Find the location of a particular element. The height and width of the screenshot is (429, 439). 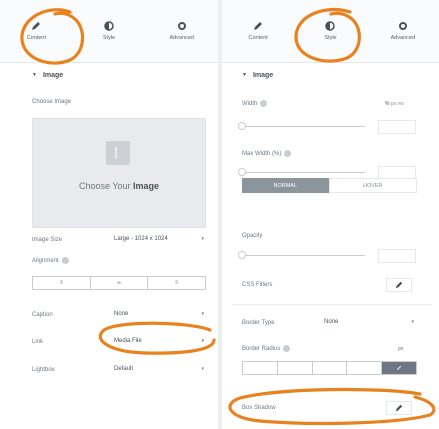

align-right-button: ≡ is located at coordinates (176, 283).